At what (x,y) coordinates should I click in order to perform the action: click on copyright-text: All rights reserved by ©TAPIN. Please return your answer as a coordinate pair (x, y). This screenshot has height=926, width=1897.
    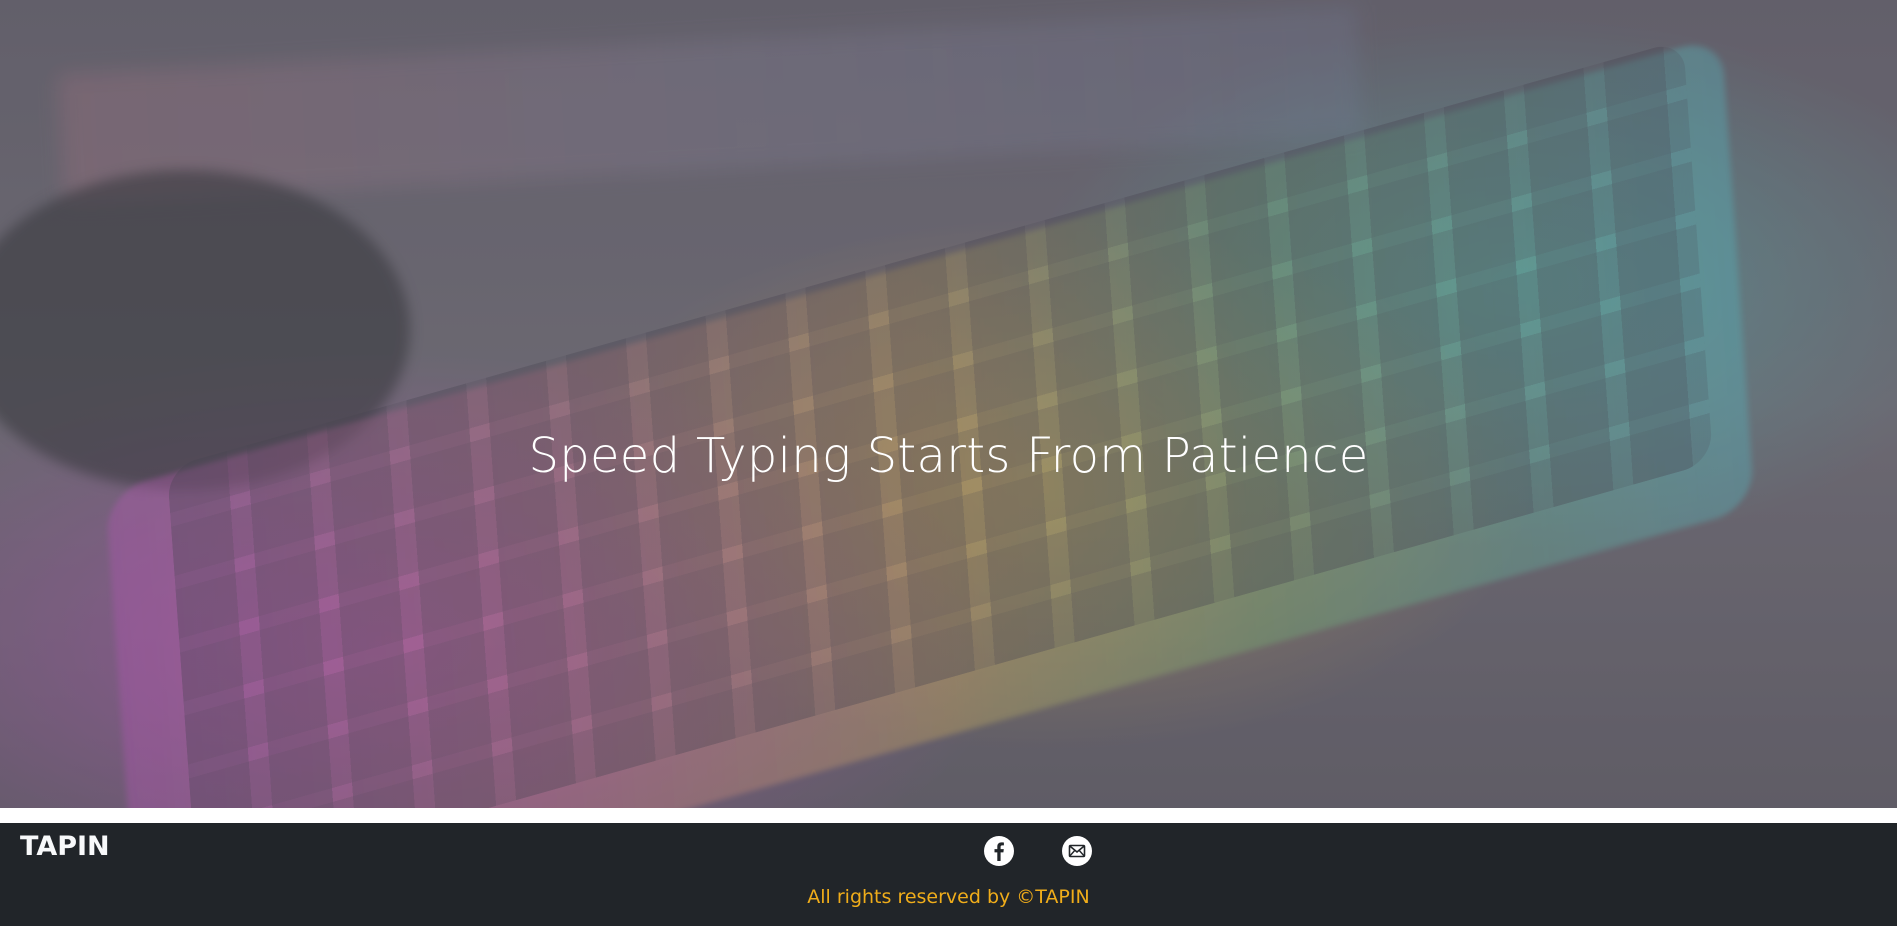
    Looking at the image, I should click on (948, 897).